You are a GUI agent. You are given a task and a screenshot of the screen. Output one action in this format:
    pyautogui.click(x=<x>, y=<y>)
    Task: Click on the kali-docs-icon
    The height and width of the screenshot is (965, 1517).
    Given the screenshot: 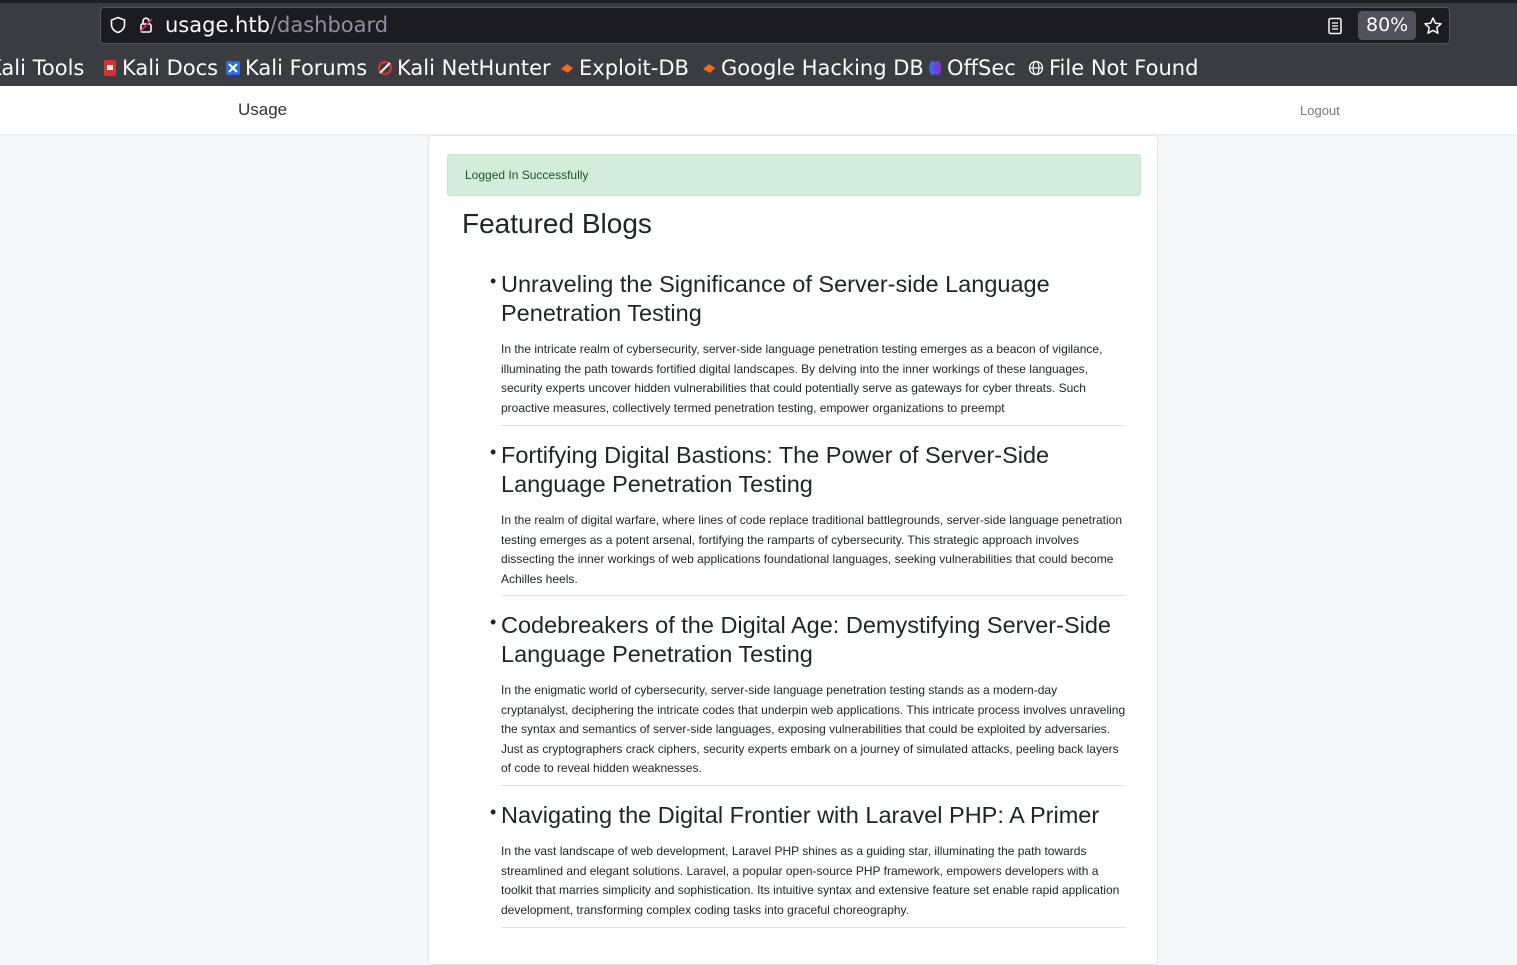 What is the action you would take?
    pyautogui.click(x=110, y=68)
    